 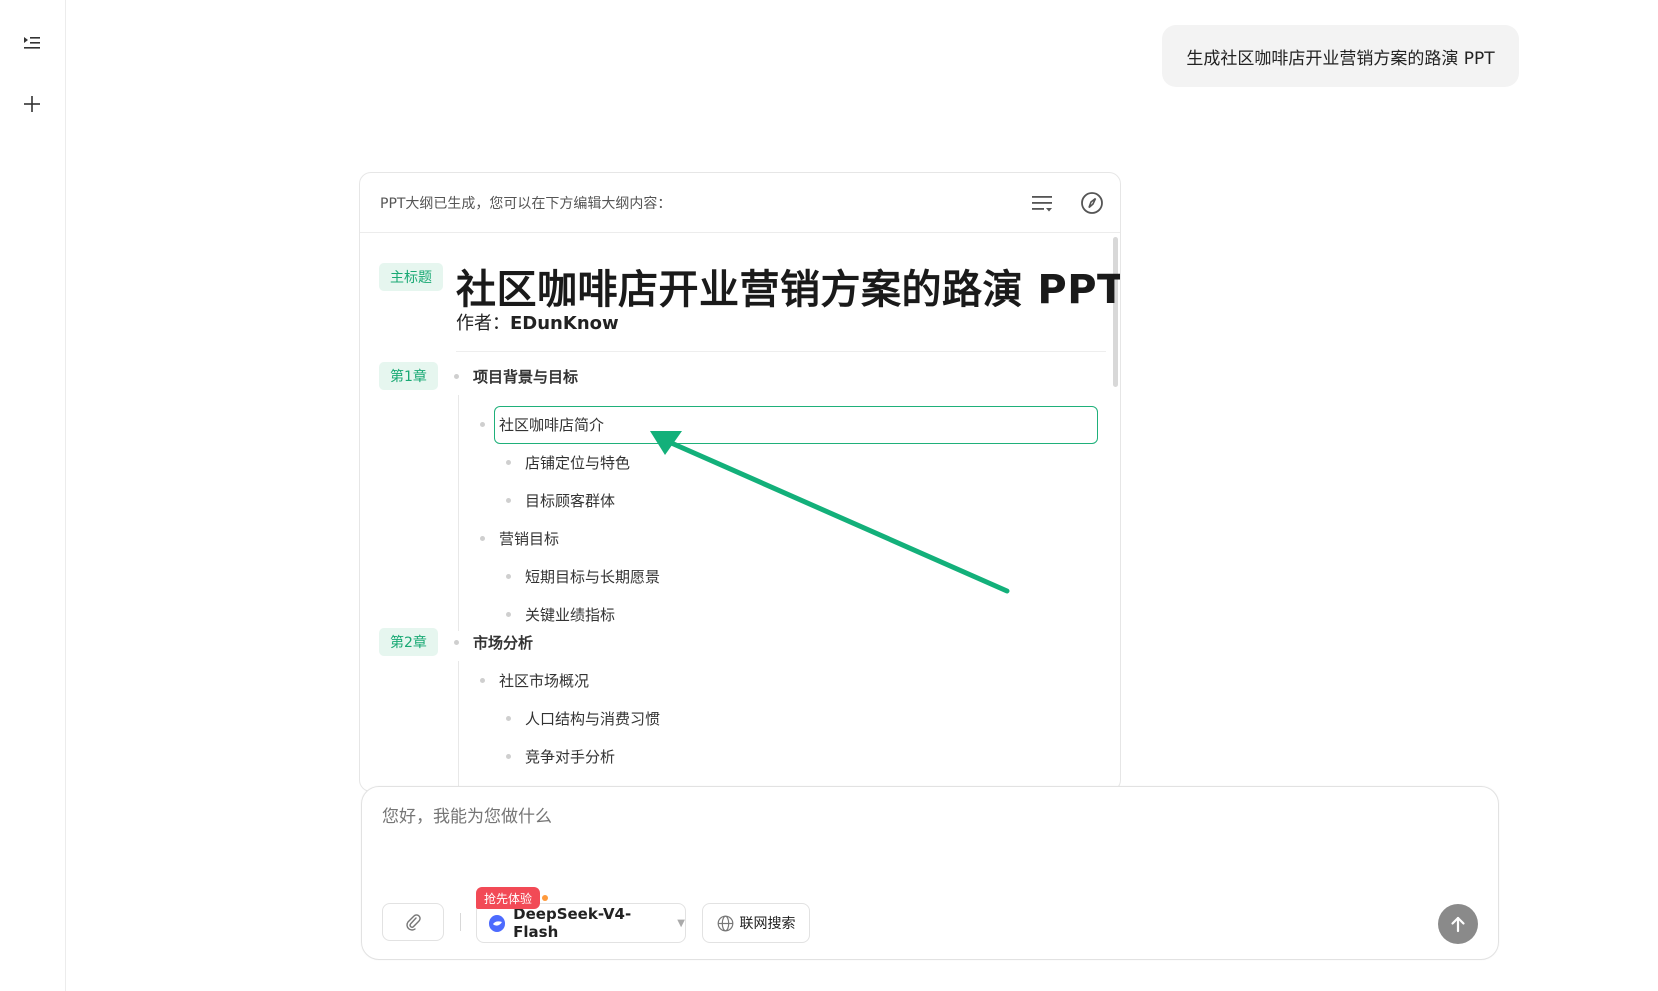 I want to click on title-divider, so click(x=781, y=351).